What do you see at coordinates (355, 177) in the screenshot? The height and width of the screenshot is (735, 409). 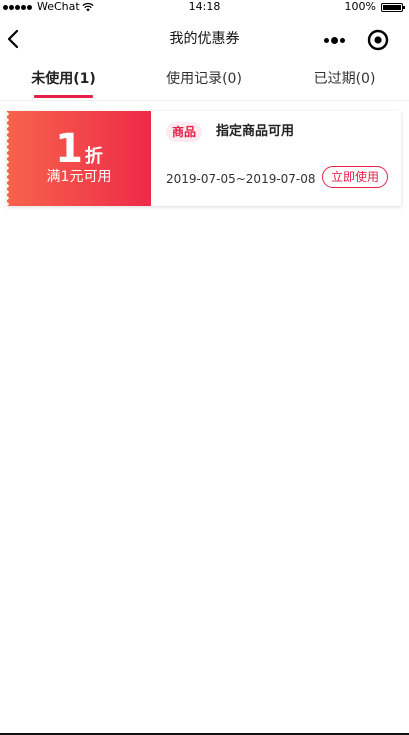 I see `use-now-button: 立即使用` at bounding box center [355, 177].